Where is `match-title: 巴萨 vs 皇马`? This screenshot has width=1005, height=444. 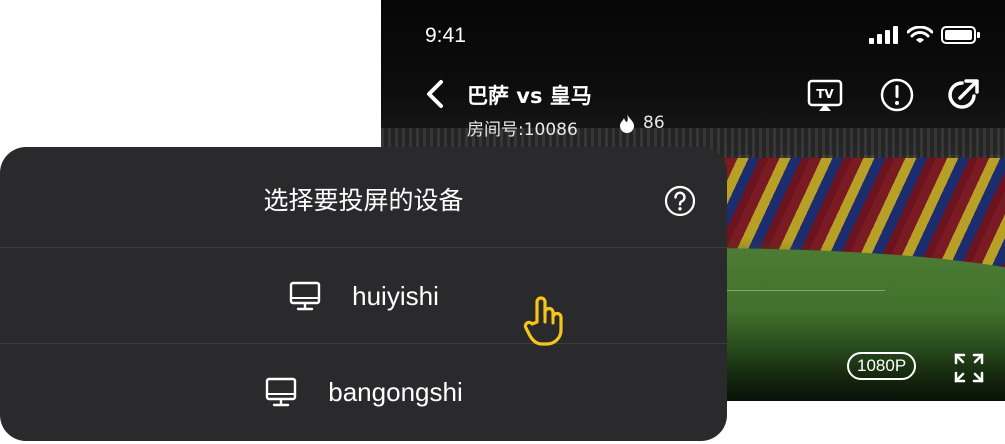 match-title: 巴萨 vs 皇马 is located at coordinates (529, 96).